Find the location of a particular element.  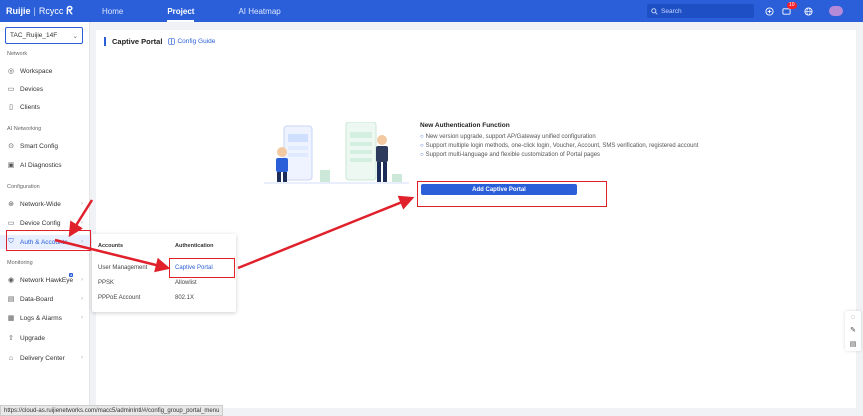

page-header: Captive Portal Config Guide is located at coordinates (159, 41).